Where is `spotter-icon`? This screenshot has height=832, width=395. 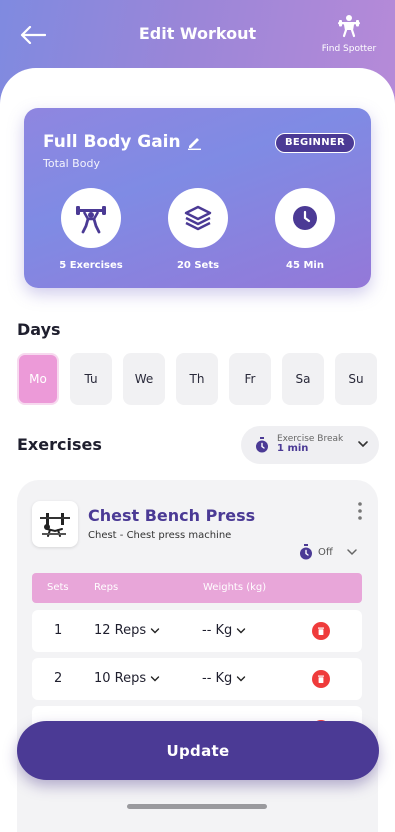 spotter-icon is located at coordinates (349, 26).